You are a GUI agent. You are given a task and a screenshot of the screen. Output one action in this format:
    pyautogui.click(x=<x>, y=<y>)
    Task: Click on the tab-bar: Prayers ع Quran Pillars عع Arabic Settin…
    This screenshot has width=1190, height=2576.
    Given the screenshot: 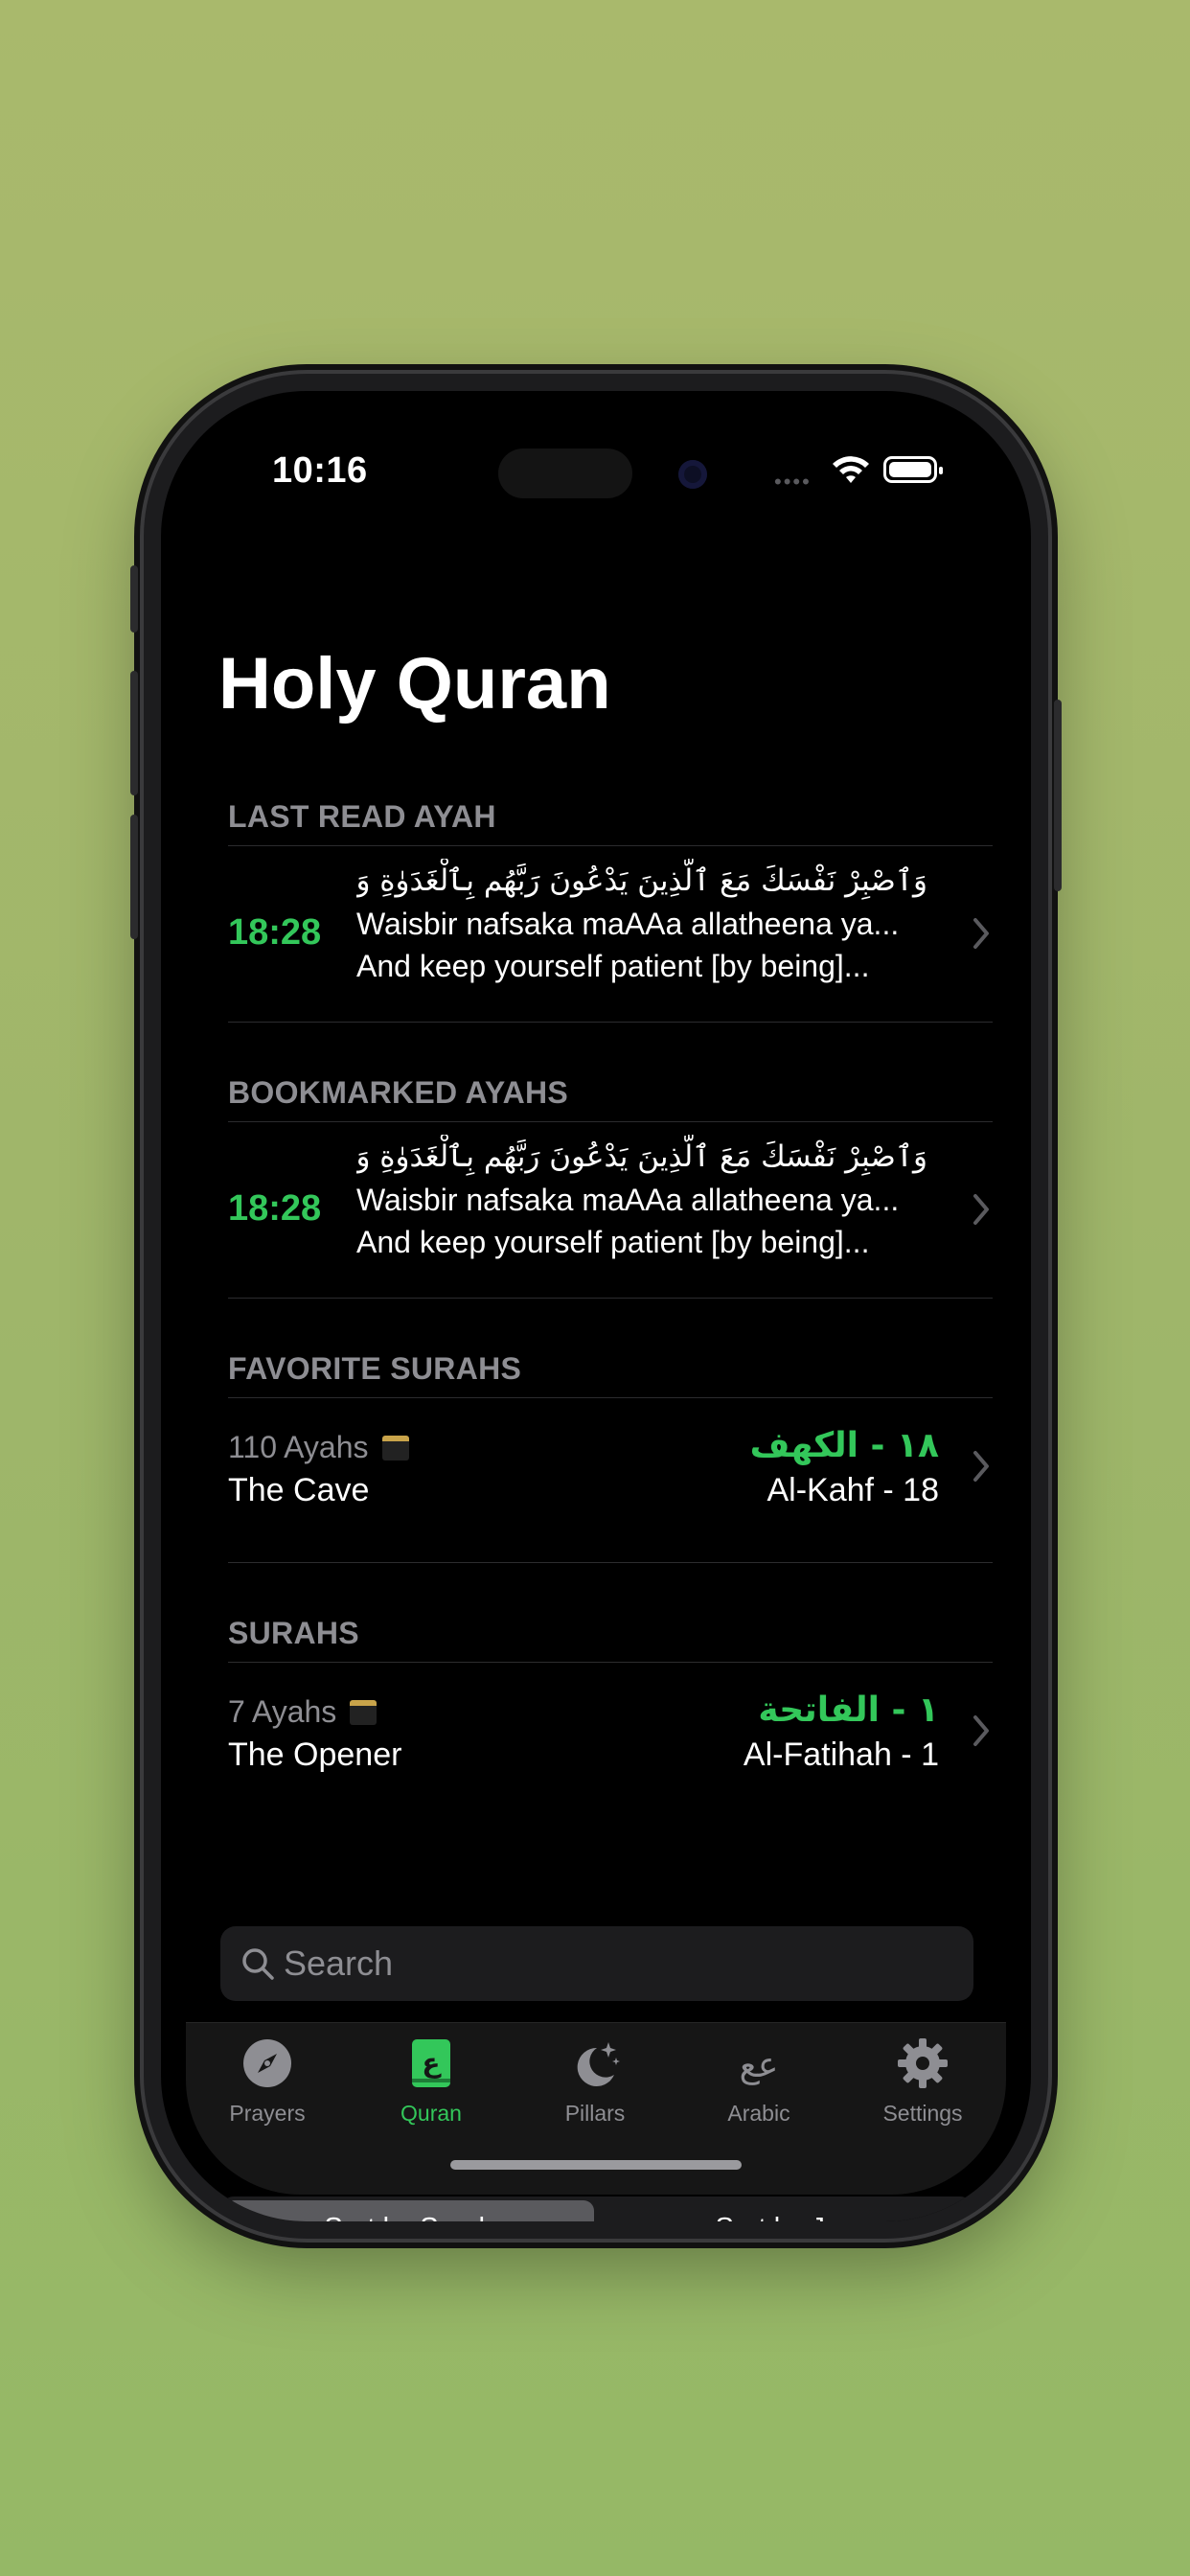 What is the action you would take?
    pyautogui.click(x=596, y=2108)
    